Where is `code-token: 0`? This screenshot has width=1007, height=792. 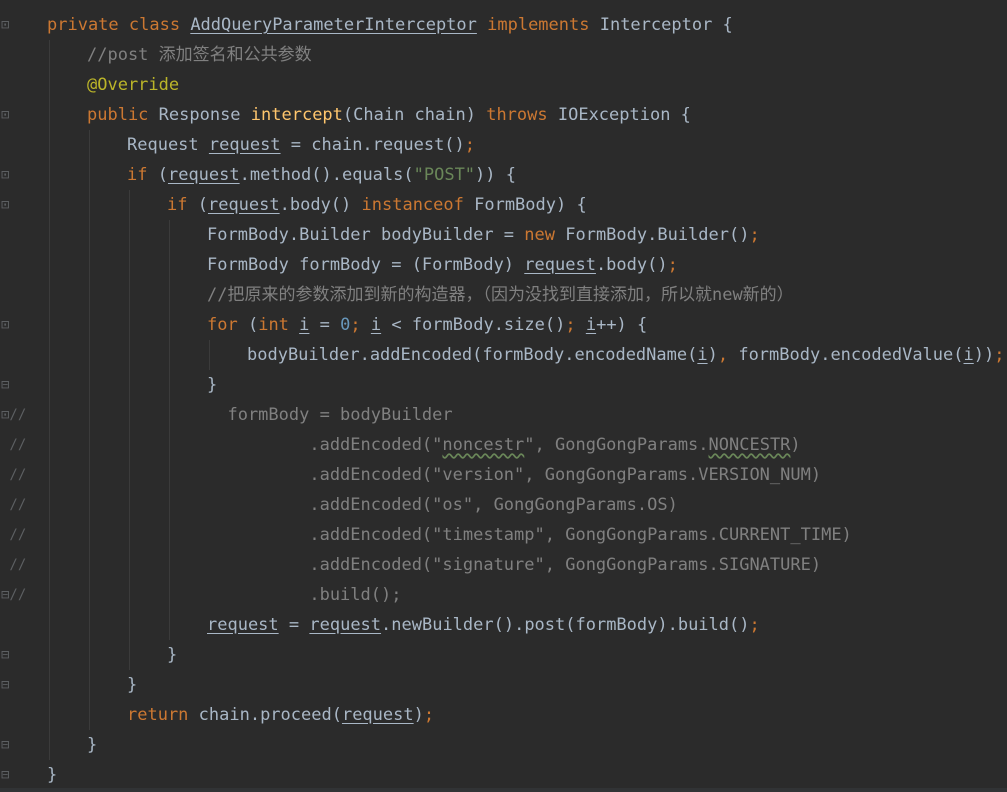
code-token: 0 is located at coordinates (345, 325).